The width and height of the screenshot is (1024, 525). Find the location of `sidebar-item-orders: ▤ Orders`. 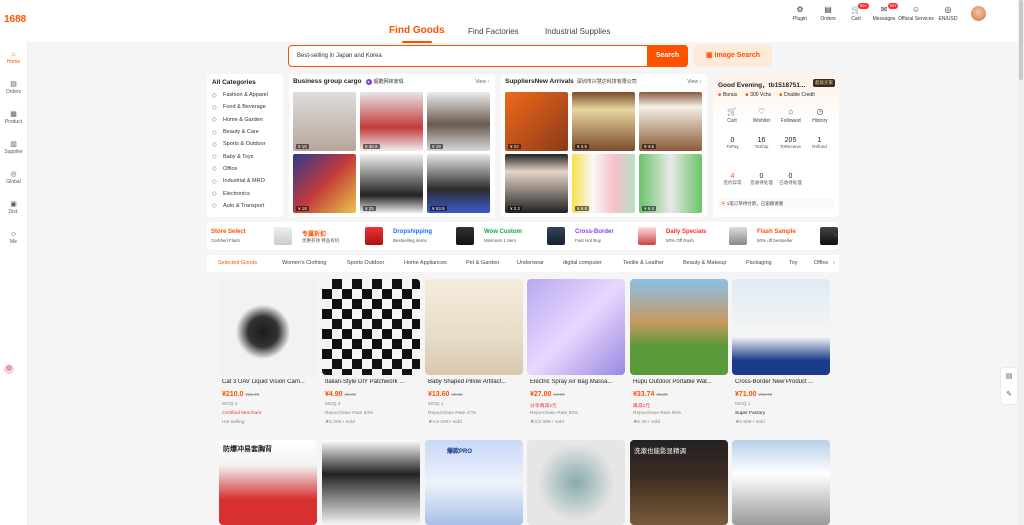

sidebar-item-orders: ▤ Orders is located at coordinates (13, 87).